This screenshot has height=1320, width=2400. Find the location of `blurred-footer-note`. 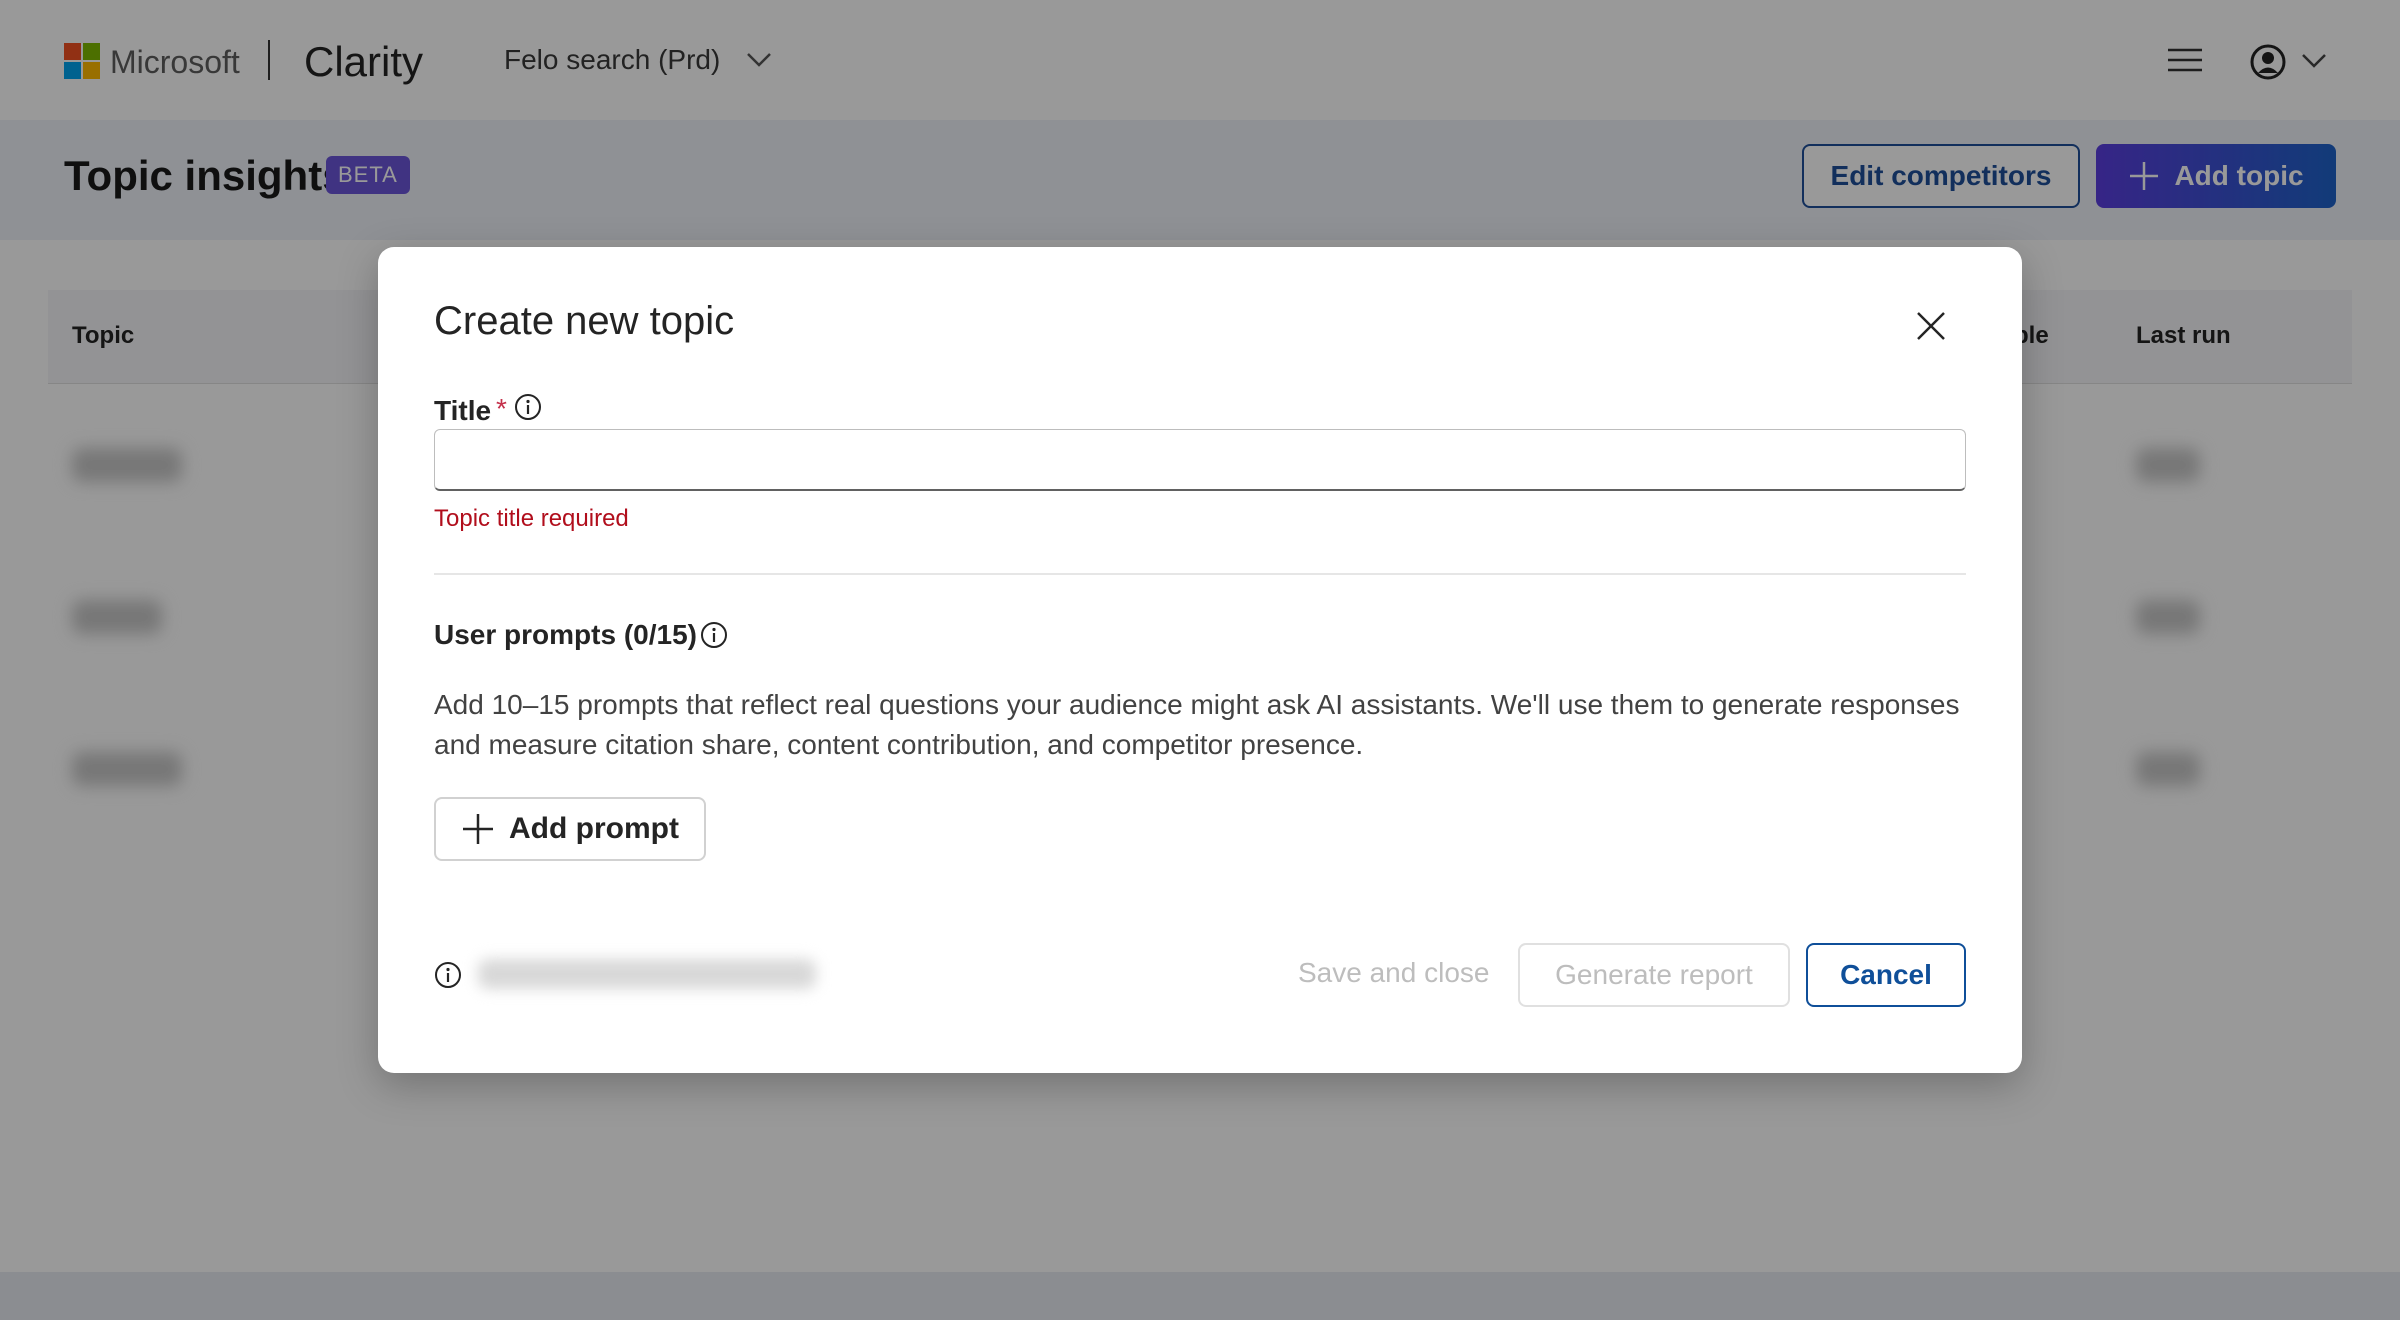

blurred-footer-note is located at coordinates (647, 974).